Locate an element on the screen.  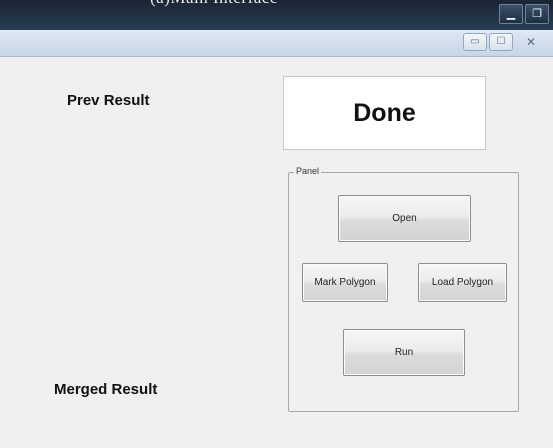
outer-window-title: (a)Main Interface is located at coordinates (214, 4).